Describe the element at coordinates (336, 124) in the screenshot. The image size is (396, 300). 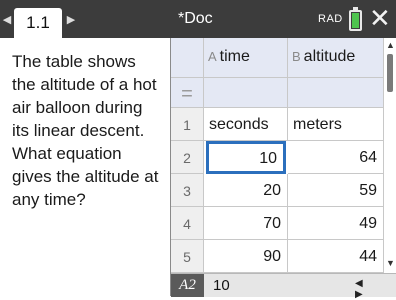
I see `cell-b1: meters` at that location.